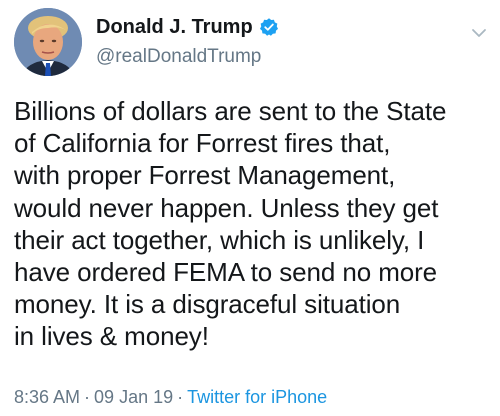 This screenshot has width=500, height=416. Describe the element at coordinates (276, 57) in the screenshot. I see `user-handle: @realDonaldTrump` at that location.